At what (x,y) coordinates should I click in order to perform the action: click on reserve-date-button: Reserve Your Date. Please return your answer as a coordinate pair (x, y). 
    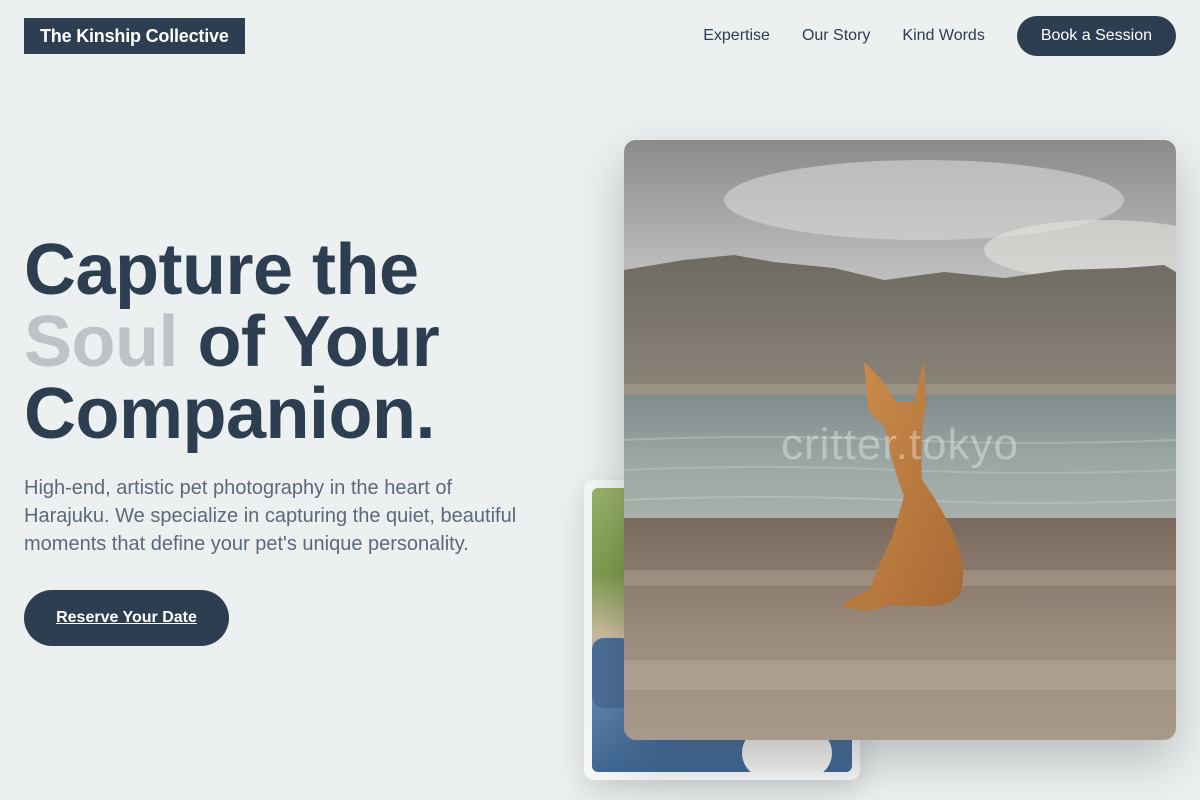
    Looking at the image, I should click on (126, 618).